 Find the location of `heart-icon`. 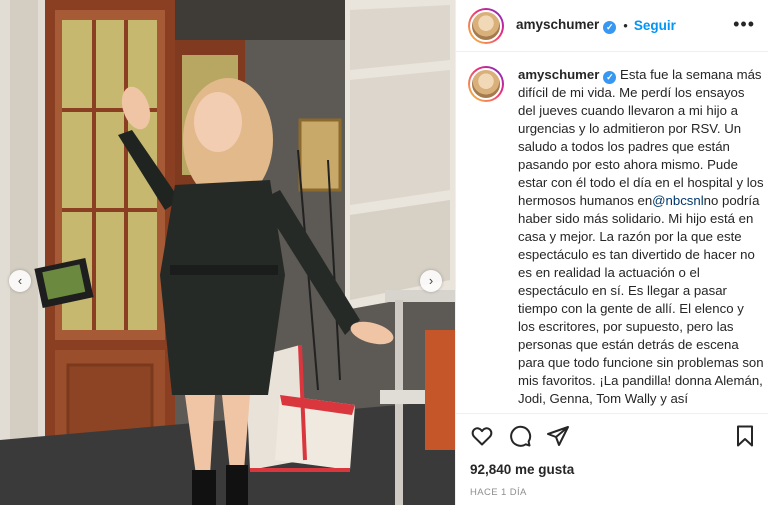

heart-icon is located at coordinates (482, 436).